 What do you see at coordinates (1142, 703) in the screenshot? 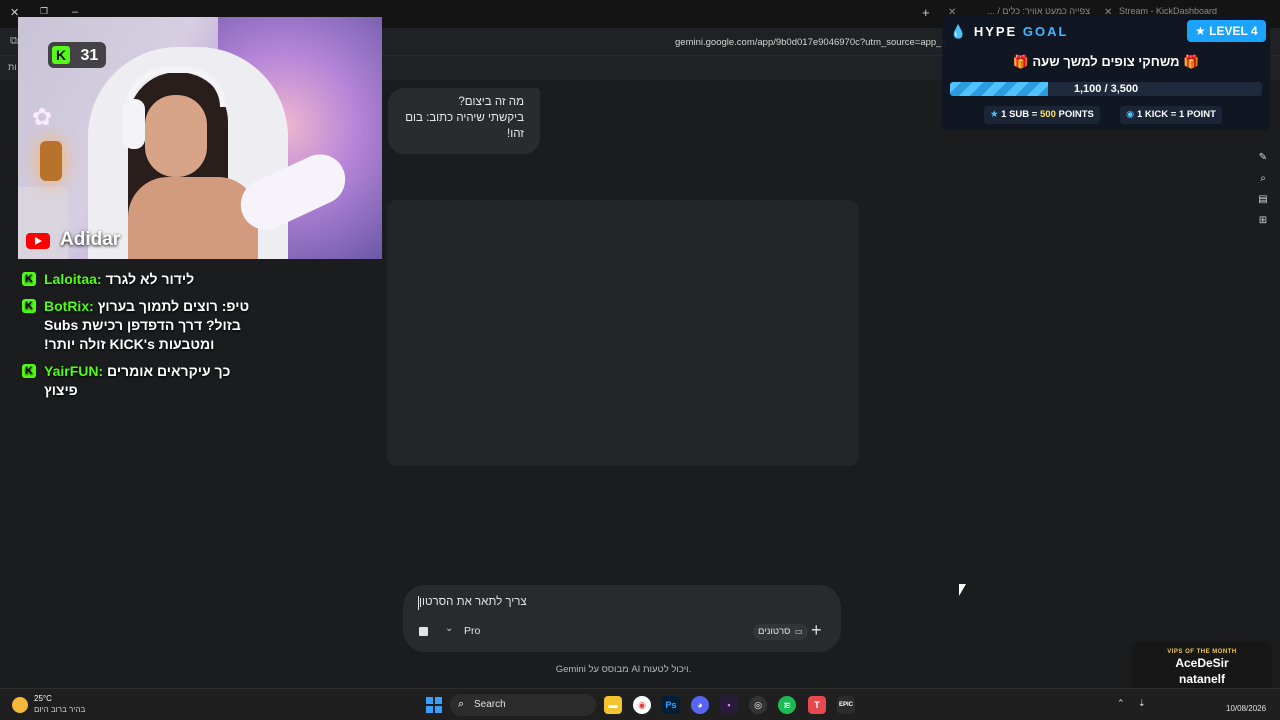
I see `network-icon: ⇣` at bounding box center [1142, 703].